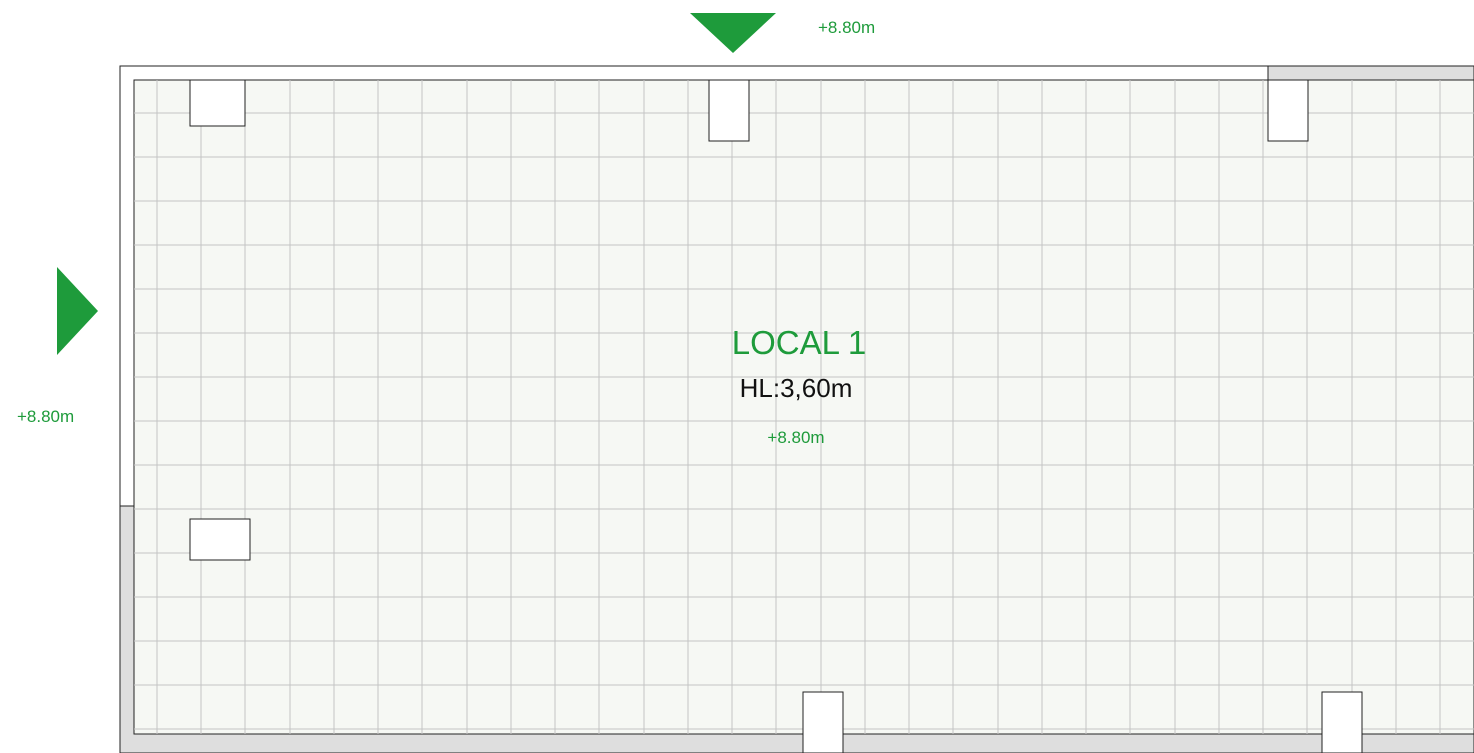  What do you see at coordinates (733, 33) in the screenshot?
I see `triangle-down-icon` at bounding box center [733, 33].